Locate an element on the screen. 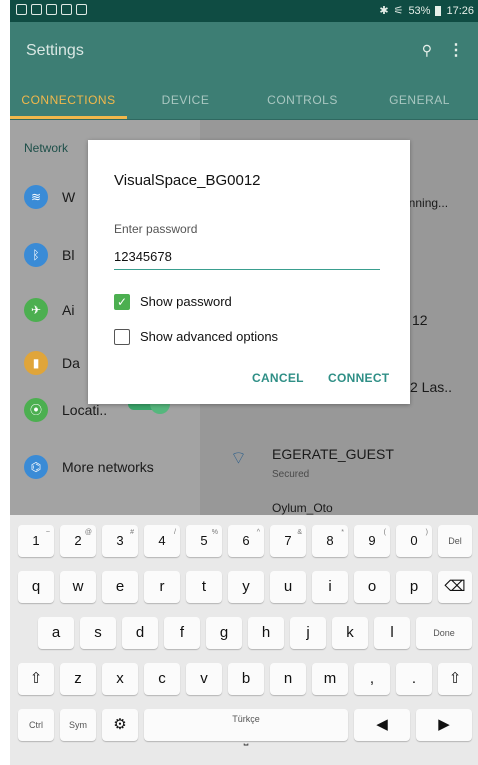  search-icon is located at coordinates (66, 9).